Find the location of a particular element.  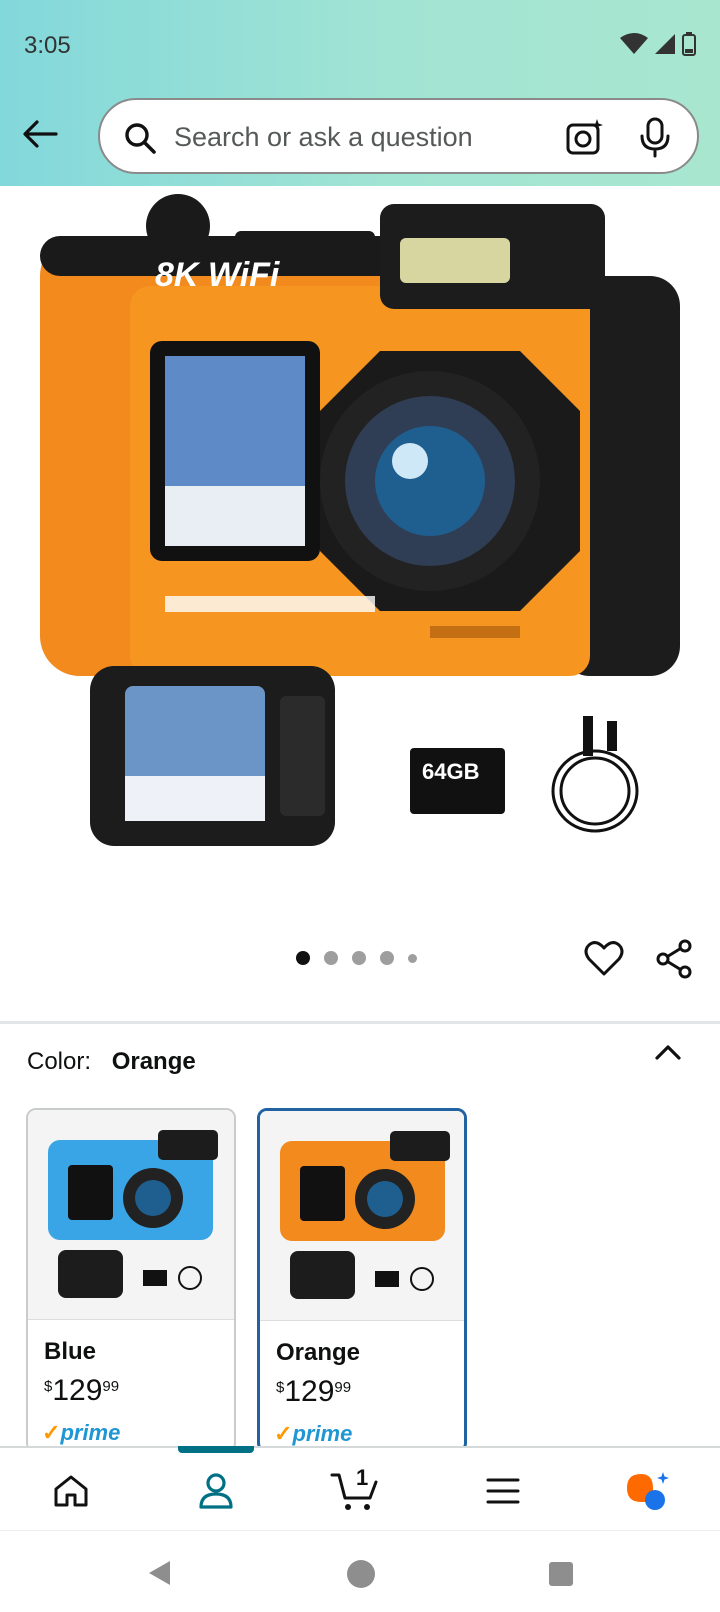

system-recents-icon is located at coordinates (561, 1574).